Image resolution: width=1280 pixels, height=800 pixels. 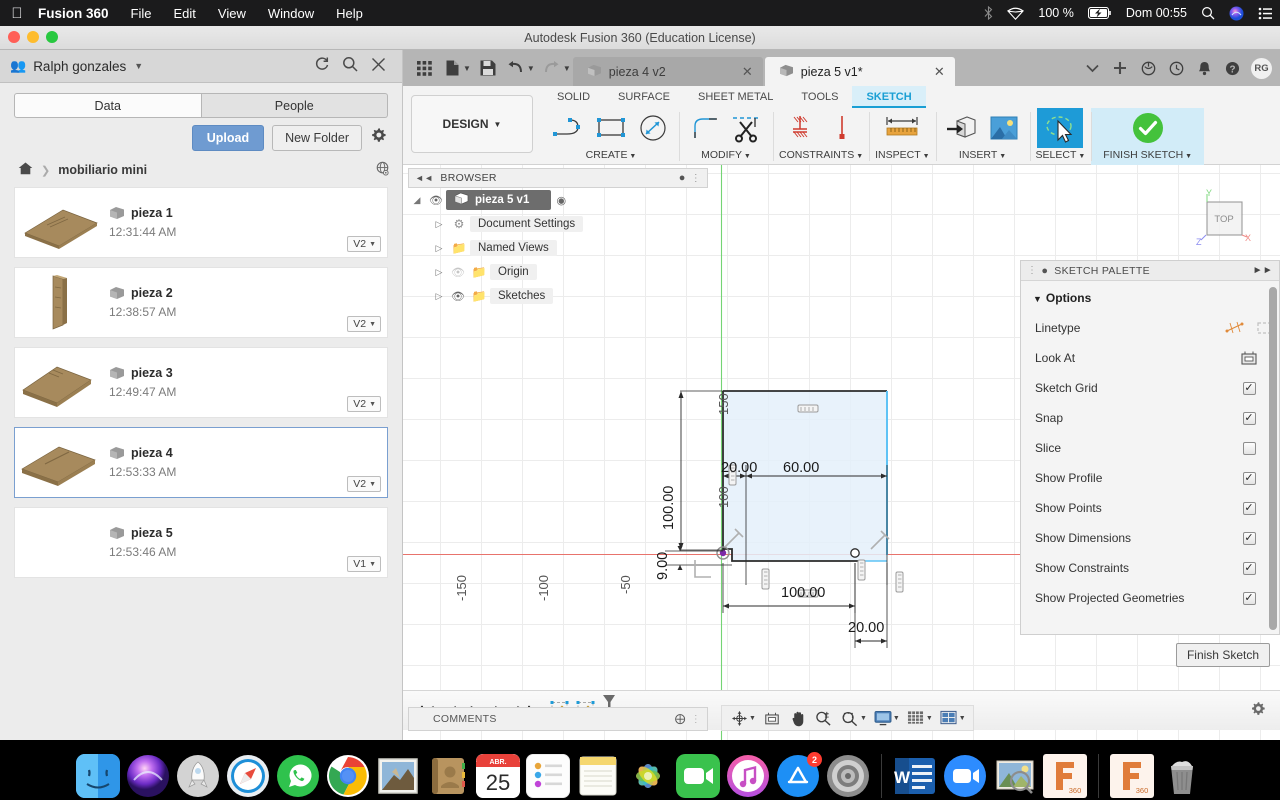 I want to click on dock-item-itunes, so click(x=748, y=776).